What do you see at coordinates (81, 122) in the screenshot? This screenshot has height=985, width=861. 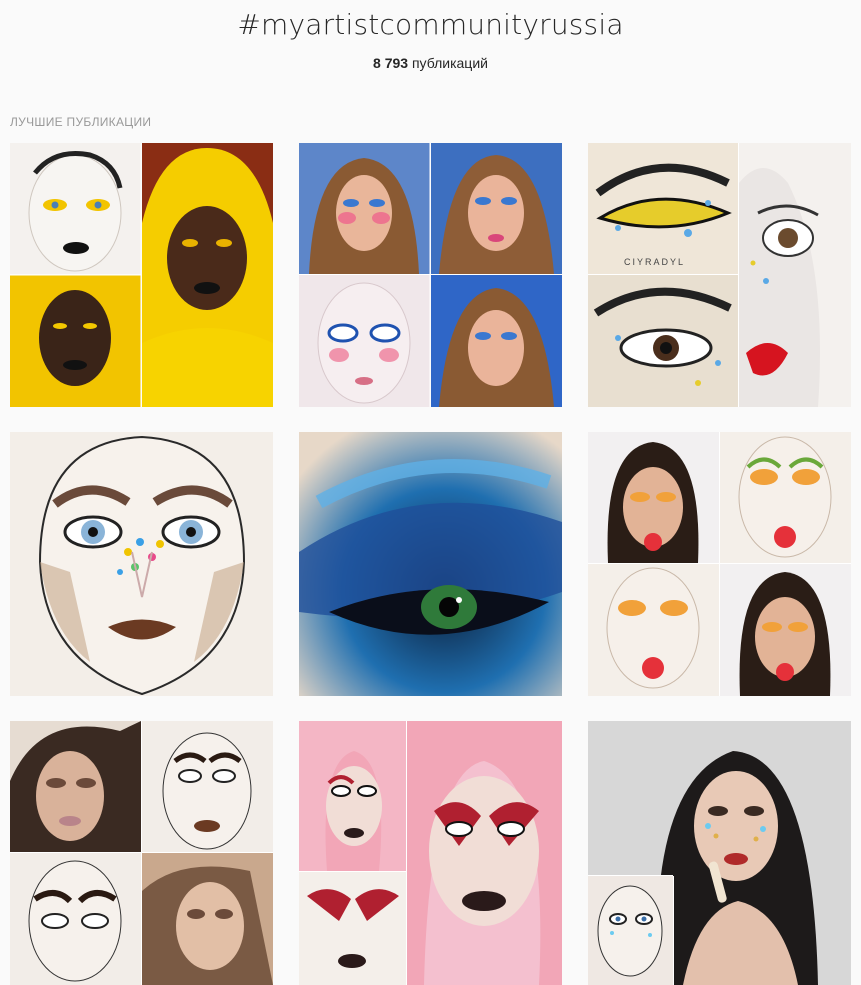 I see `top-posts-label: ЛУЧШИЕ ПУБЛИКАЦИИ` at bounding box center [81, 122].